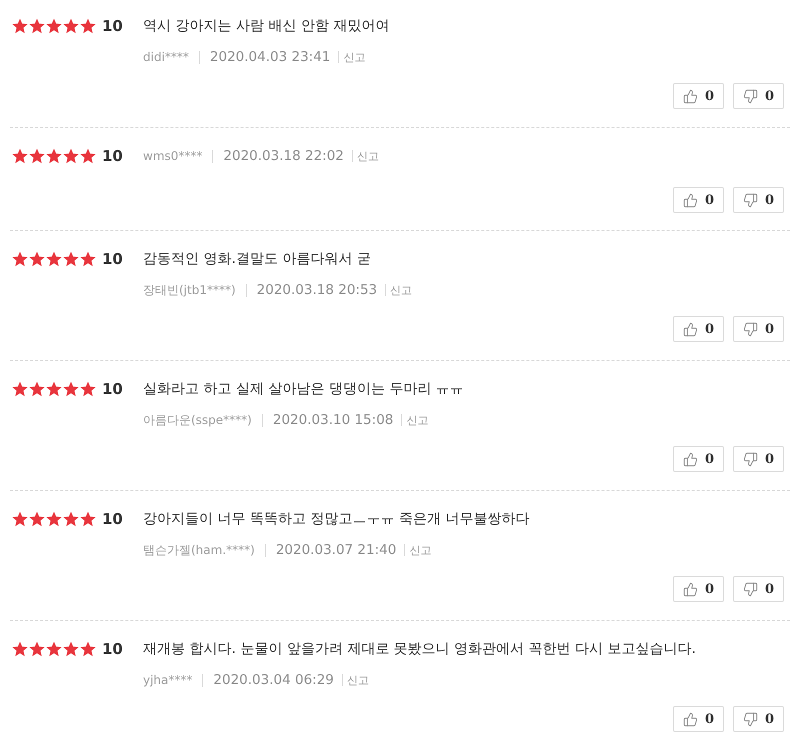  I want to click on reviewer-name: didi****, so click(166, 57).